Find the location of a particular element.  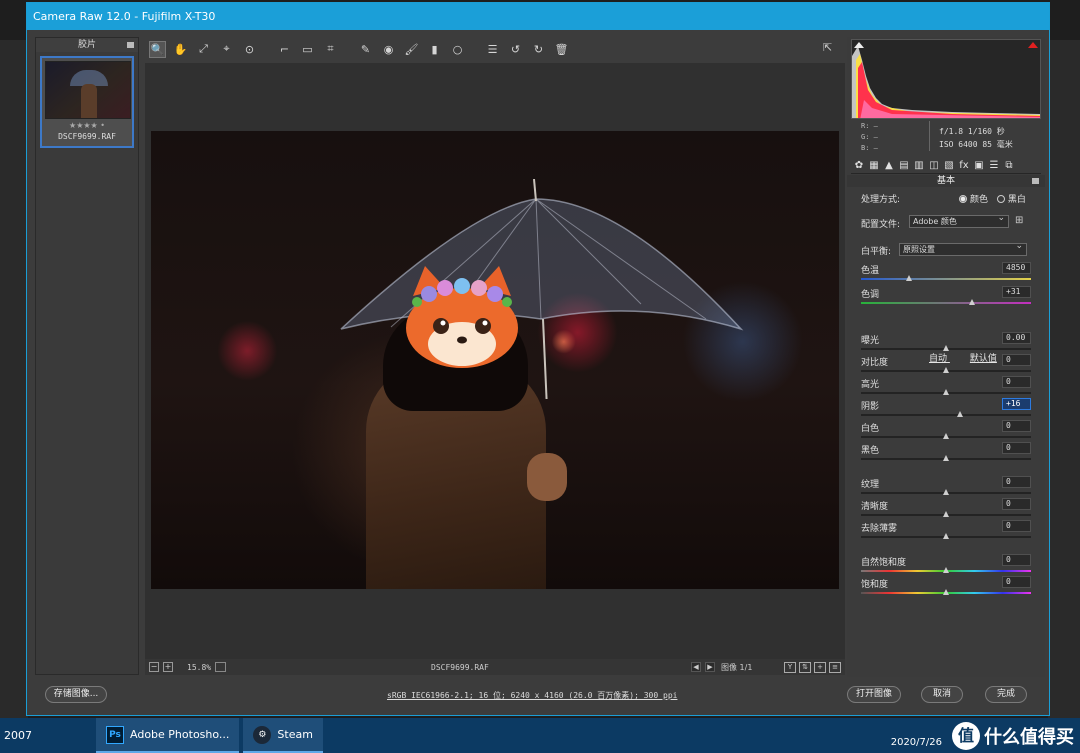

slider-value-input: +16 is located at coordinates (1016, 404).